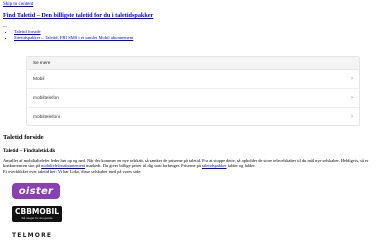 The height and width of the screenshot is (240, 390). I want to click on paragraph-text: falder og falder., so click(241, 166).